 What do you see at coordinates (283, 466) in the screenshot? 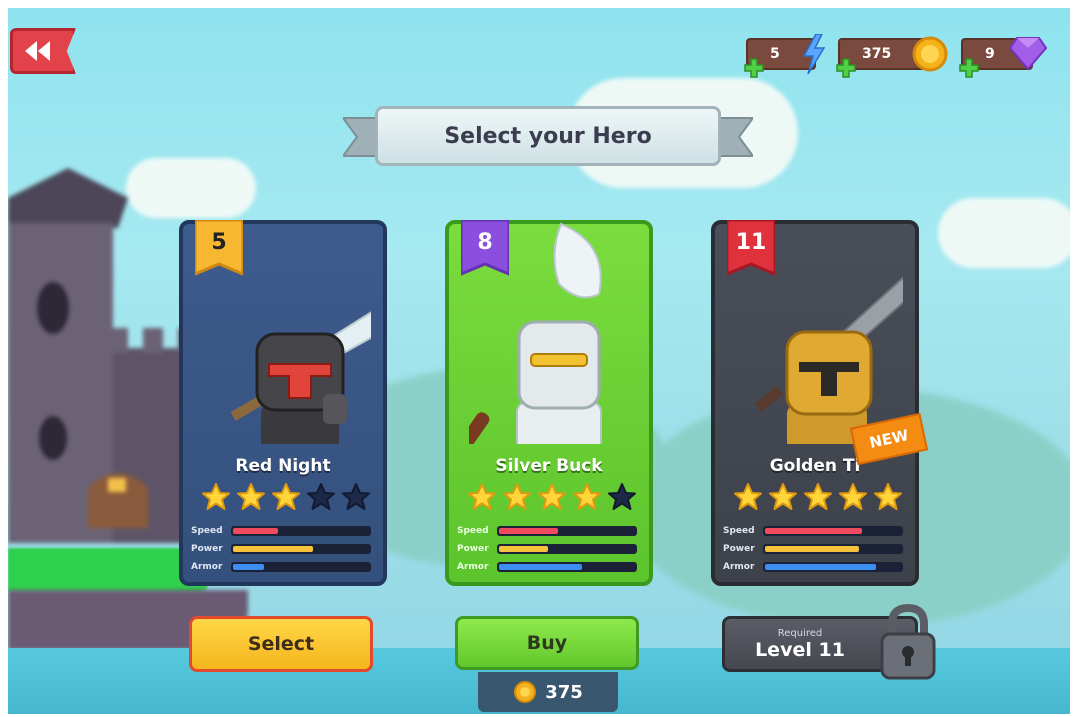
I see `hero-name: Red Night` at bounding box center [283, 466].